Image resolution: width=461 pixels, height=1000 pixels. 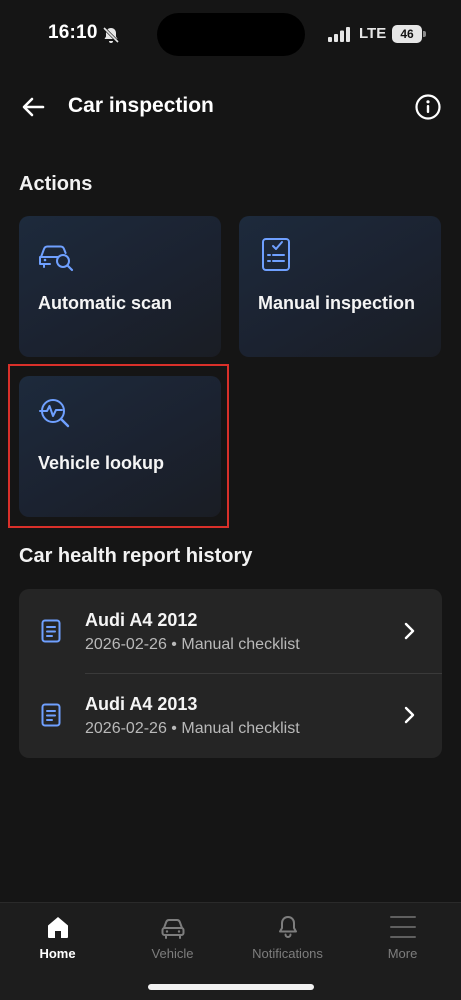 I want to click on tab-label: Home, so click(x=57, y=953).